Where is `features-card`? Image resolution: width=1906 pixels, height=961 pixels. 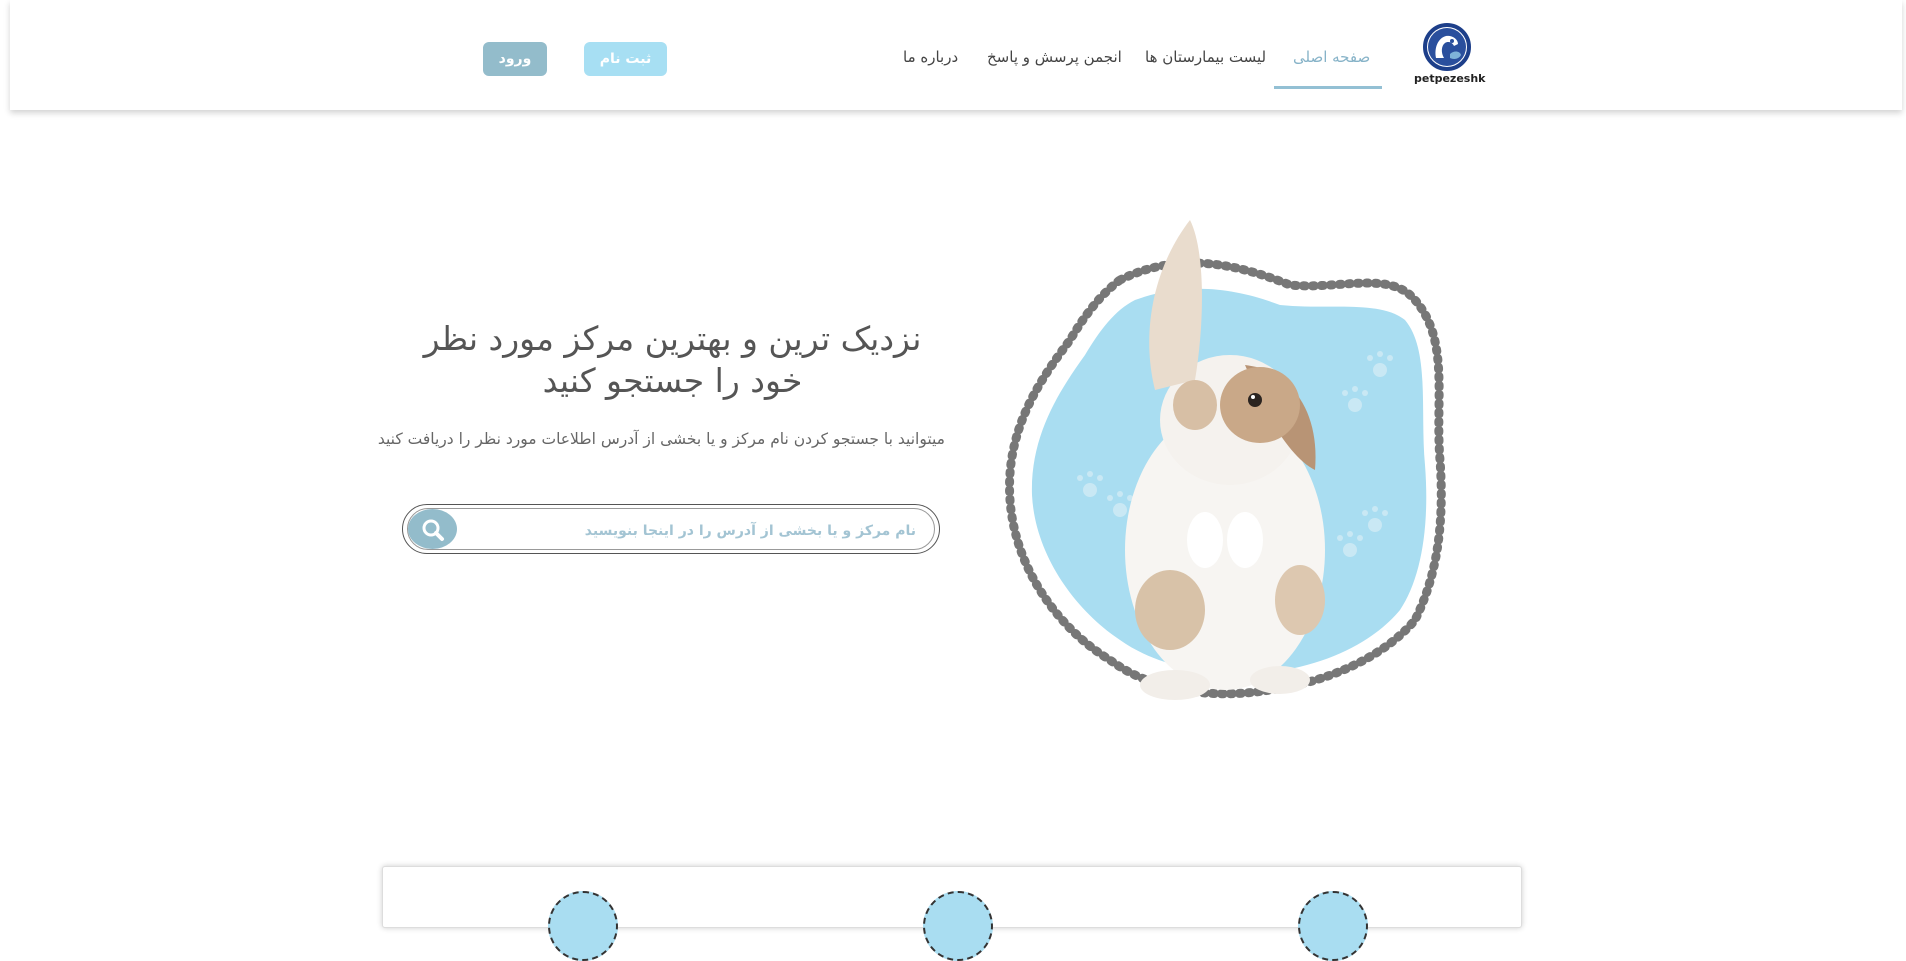
features-card is located at coordinates (952, 913).